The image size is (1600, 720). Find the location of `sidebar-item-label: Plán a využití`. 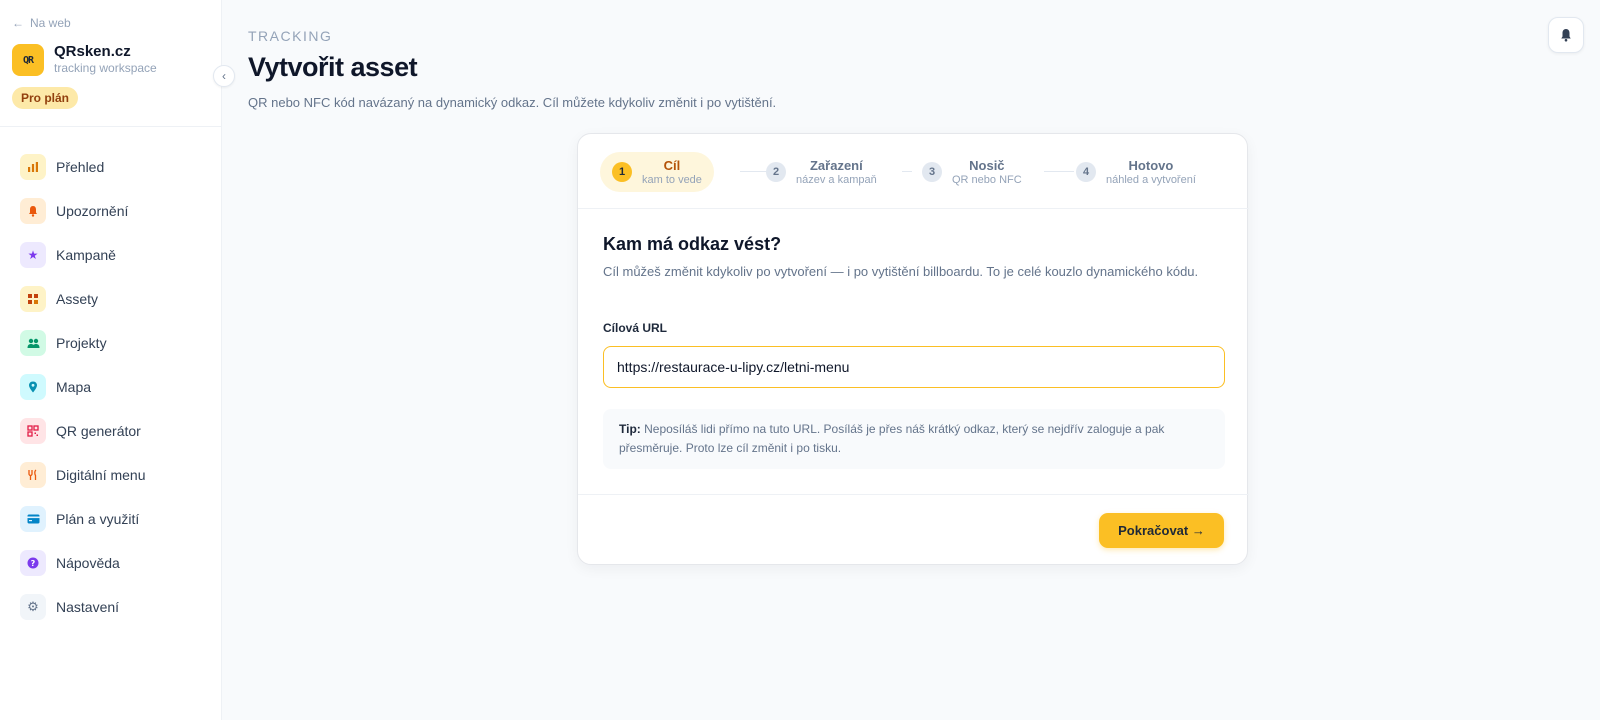

sidebar-item-label: Plán a využití is located at coordinates (98, 519).